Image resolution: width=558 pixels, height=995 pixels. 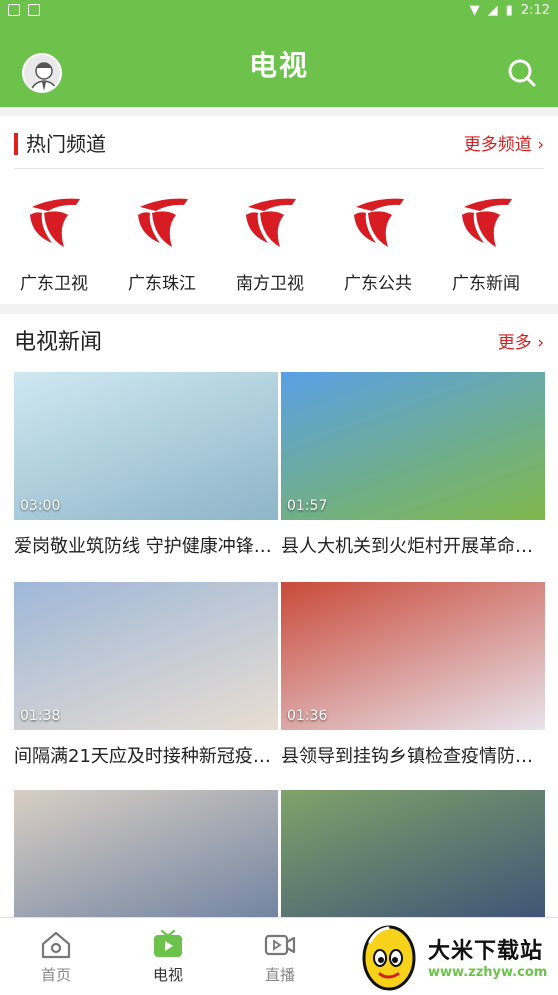 I want to click on tab-label: 电视, so click(x=167, y=975).